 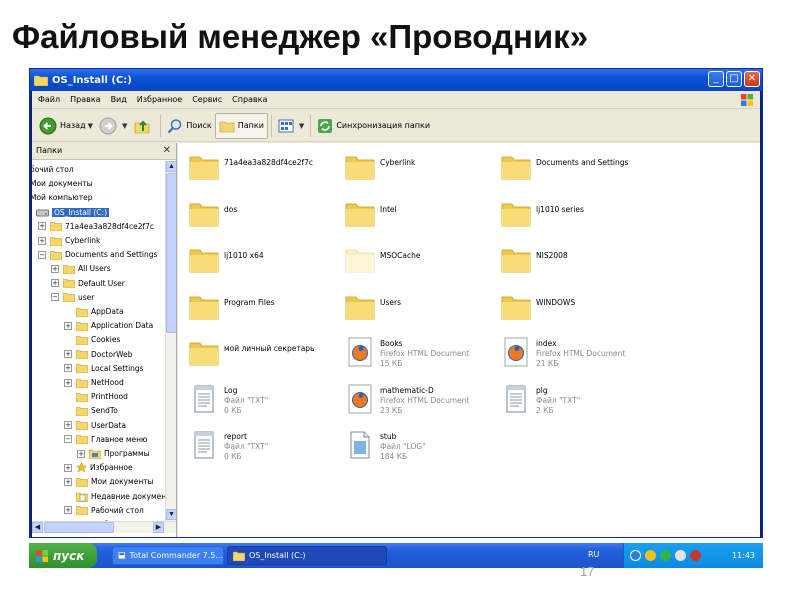 I want to click on tree-item: Недавние документ, so click(x=114, y=496).